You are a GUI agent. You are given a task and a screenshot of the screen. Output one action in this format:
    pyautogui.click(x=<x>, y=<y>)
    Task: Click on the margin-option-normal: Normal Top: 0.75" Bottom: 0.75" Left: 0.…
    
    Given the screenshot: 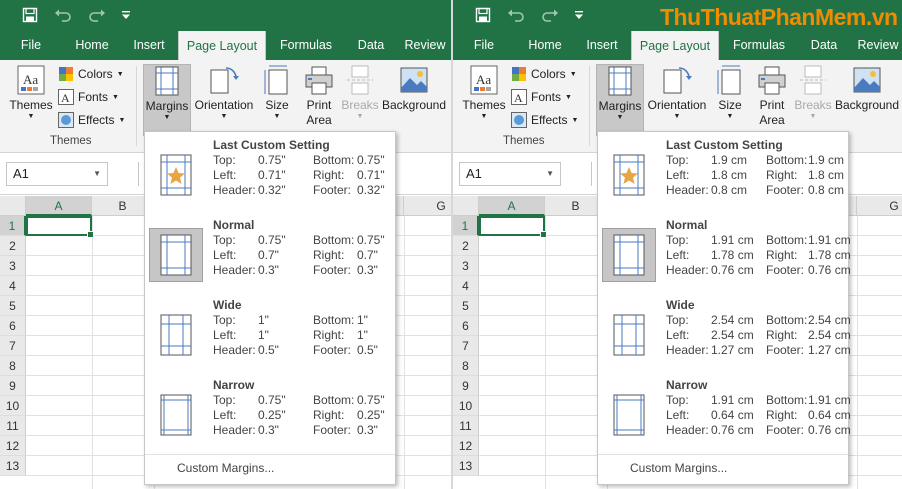 What is the action you would take?
    pyautogui.click(x=270, y=252)
    